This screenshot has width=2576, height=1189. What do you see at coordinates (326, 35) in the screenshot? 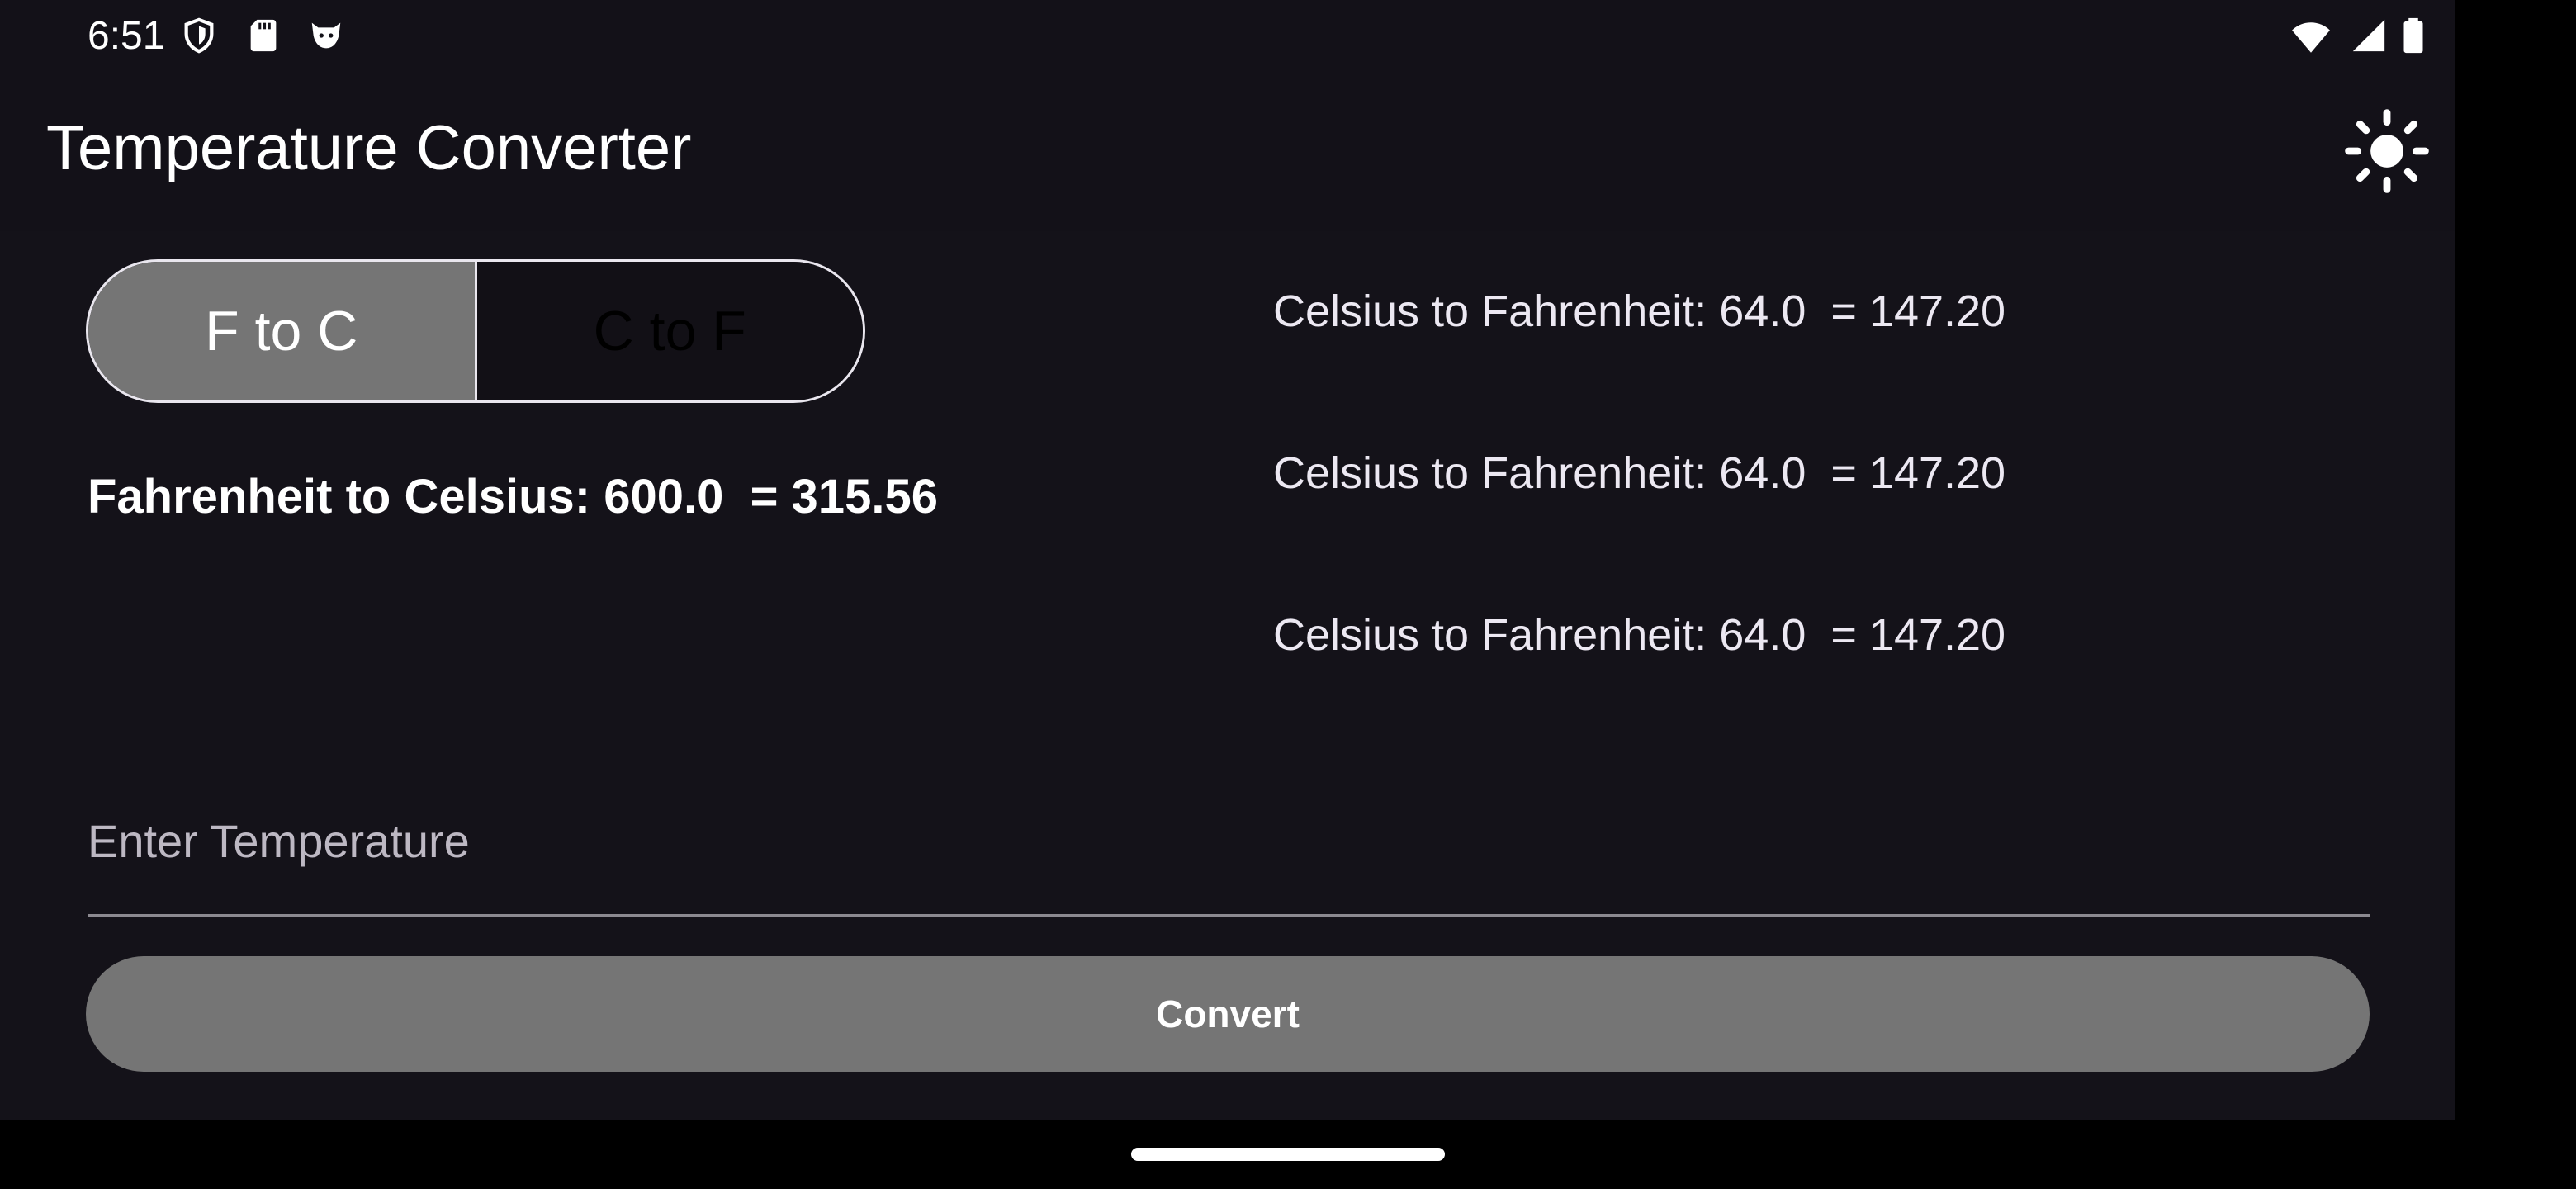
I see `cat-icon` at bounding box center [326, 35].